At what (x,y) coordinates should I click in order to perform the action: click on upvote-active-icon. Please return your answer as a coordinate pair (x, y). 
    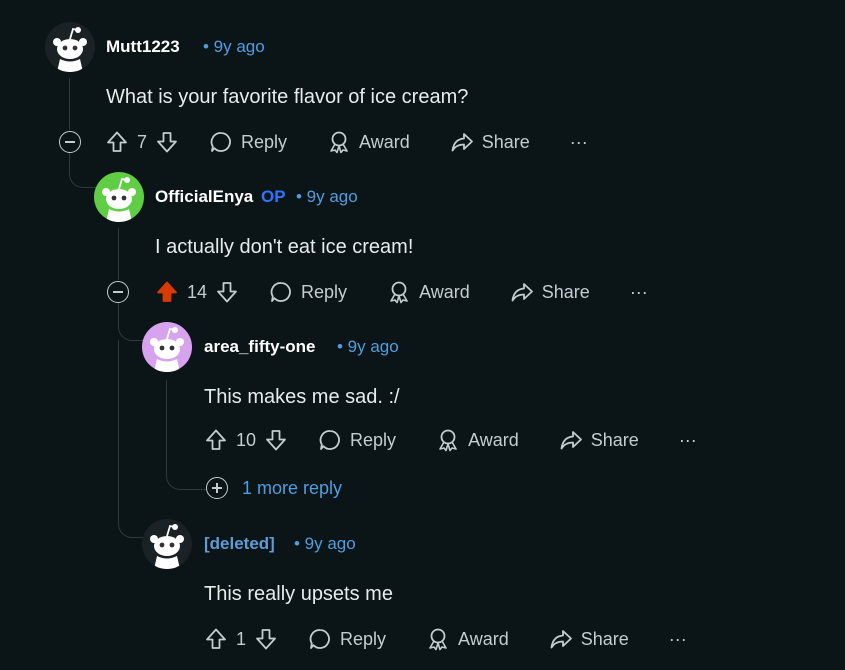
    Looking at the image, I should click on (167, 292).